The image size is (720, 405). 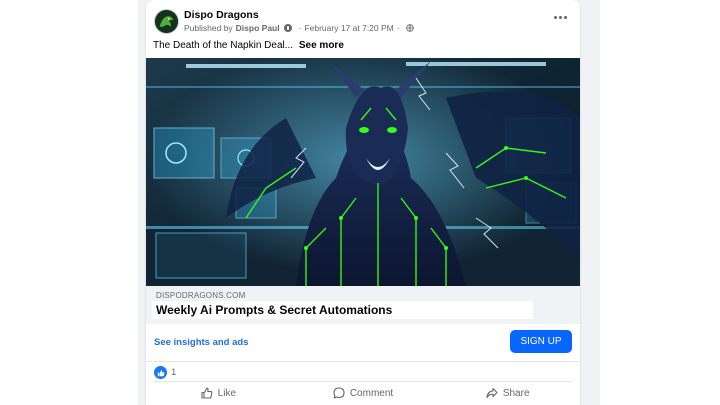 I want to click on link-title-box: Weekly Ai Prompts & Secret Automations, so click(x=342, y=310).